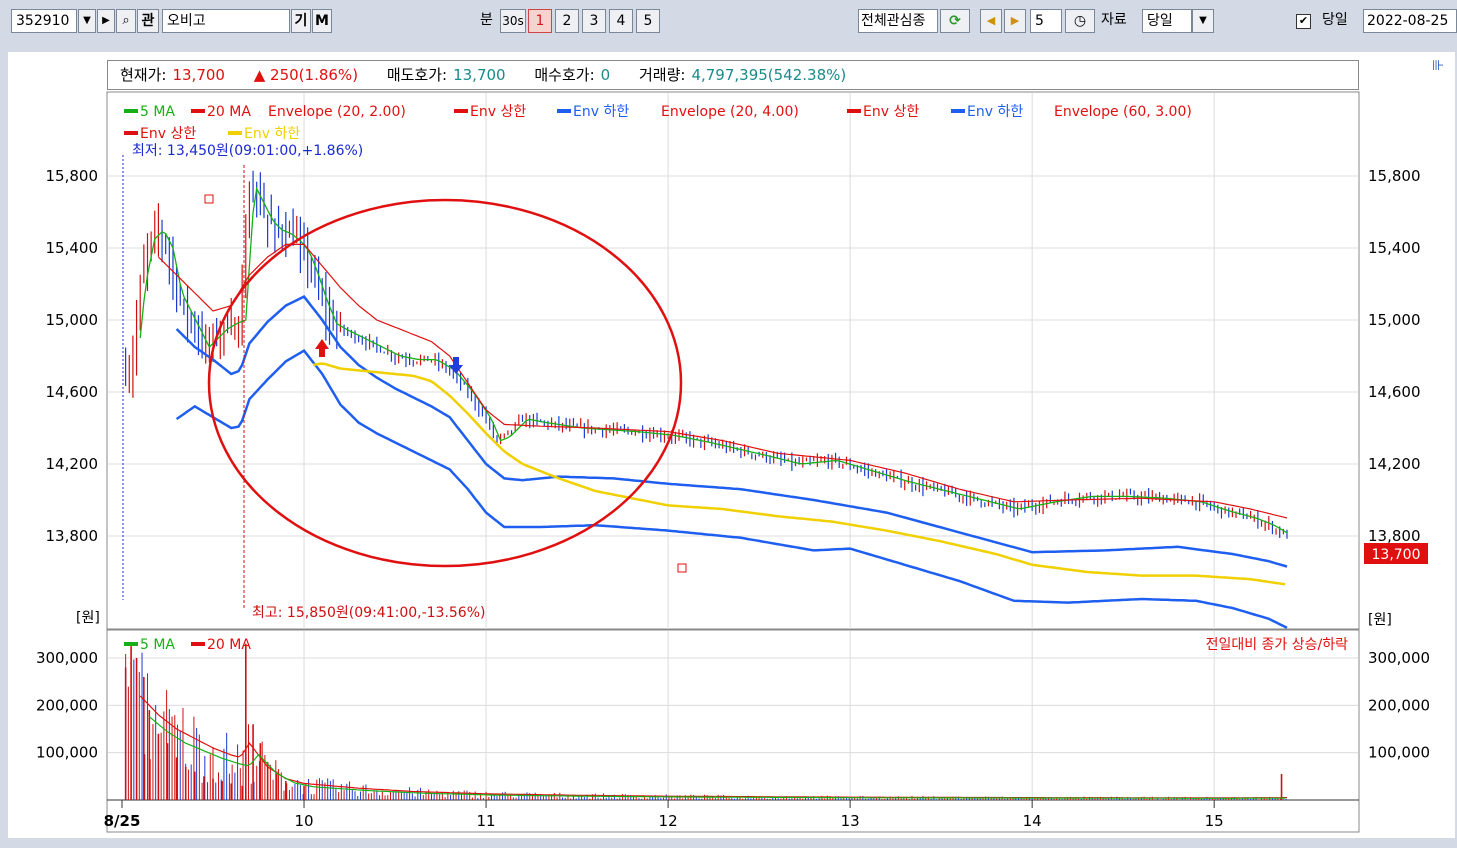  I want to click on legend-env2: Envelope (20, 4.00), so click(730, 112).